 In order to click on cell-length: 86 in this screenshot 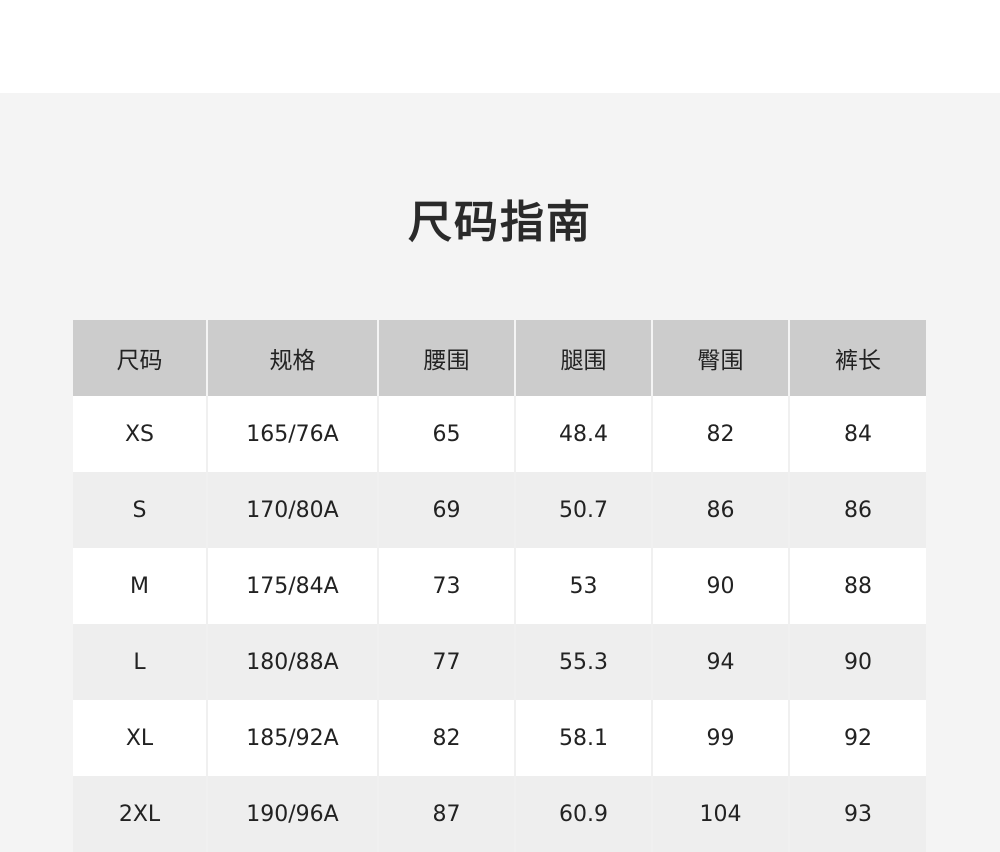, I will do `click(857, 510)`.